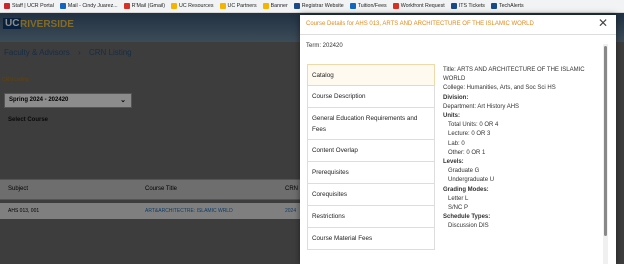  Describe the element at coordinates (371, 75) in the screenshot. I see `nav-item-catalog: Catalog` at that location.